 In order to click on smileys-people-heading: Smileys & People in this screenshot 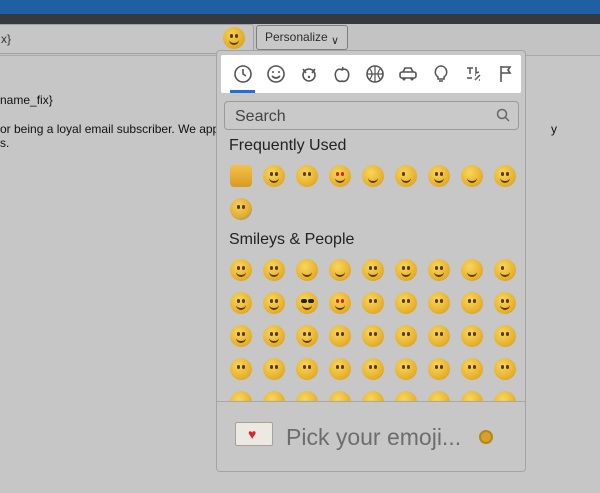, I will do `click(292, 239)`.